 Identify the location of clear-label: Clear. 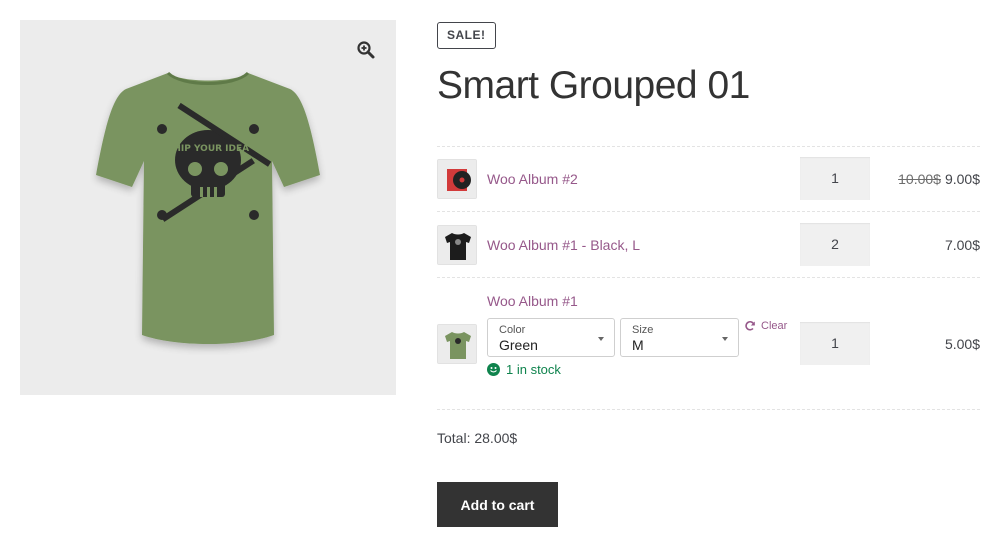
(774, 326).